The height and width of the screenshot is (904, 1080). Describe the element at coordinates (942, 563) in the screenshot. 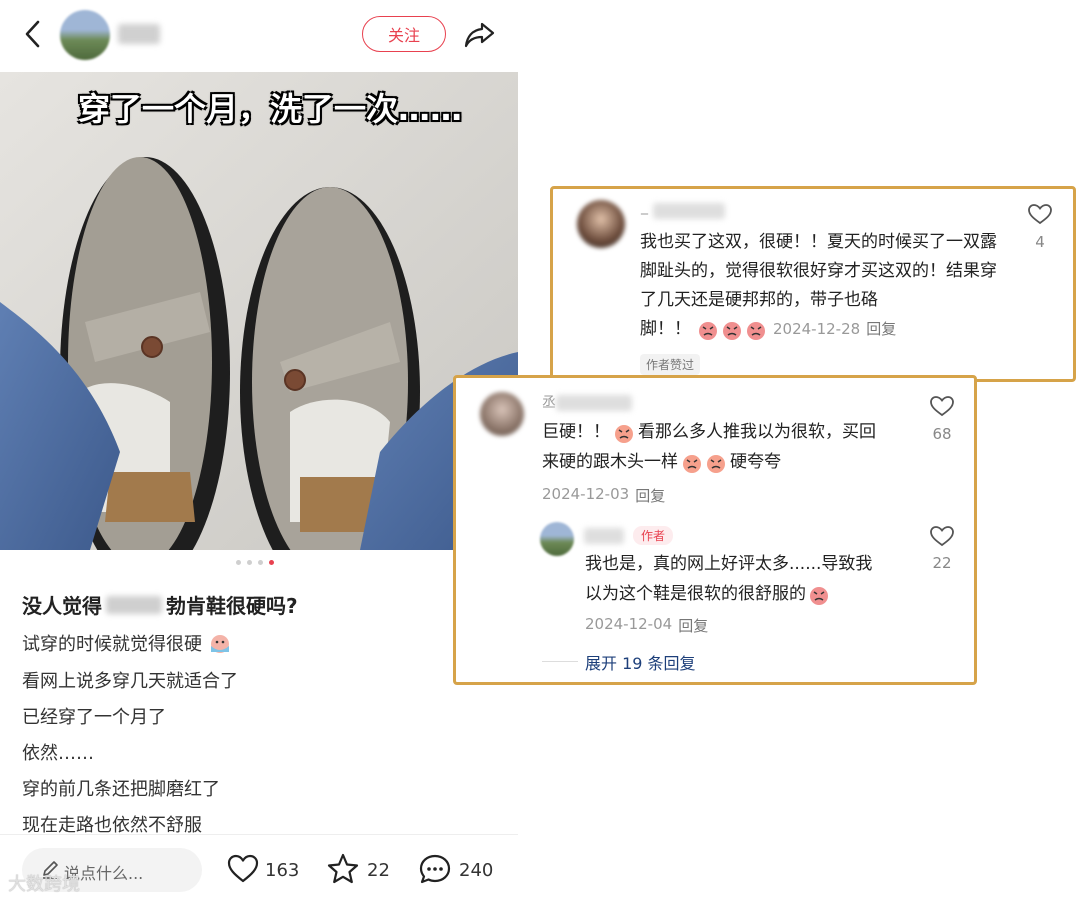

I see `reply-like-count: 22` at that location.